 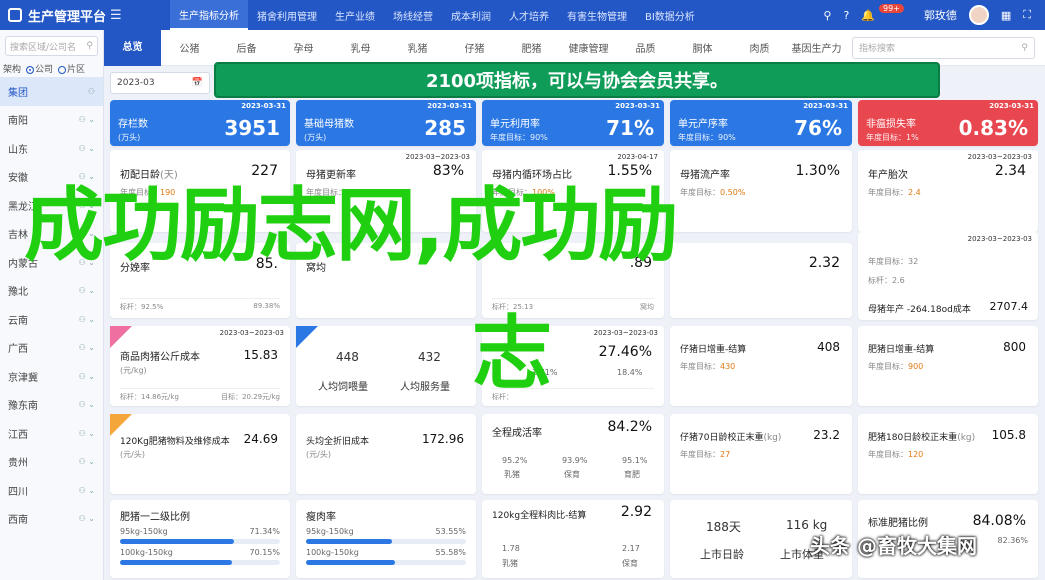 I want to click on topnav-item: 成本利润, so click(x=471, y=15).